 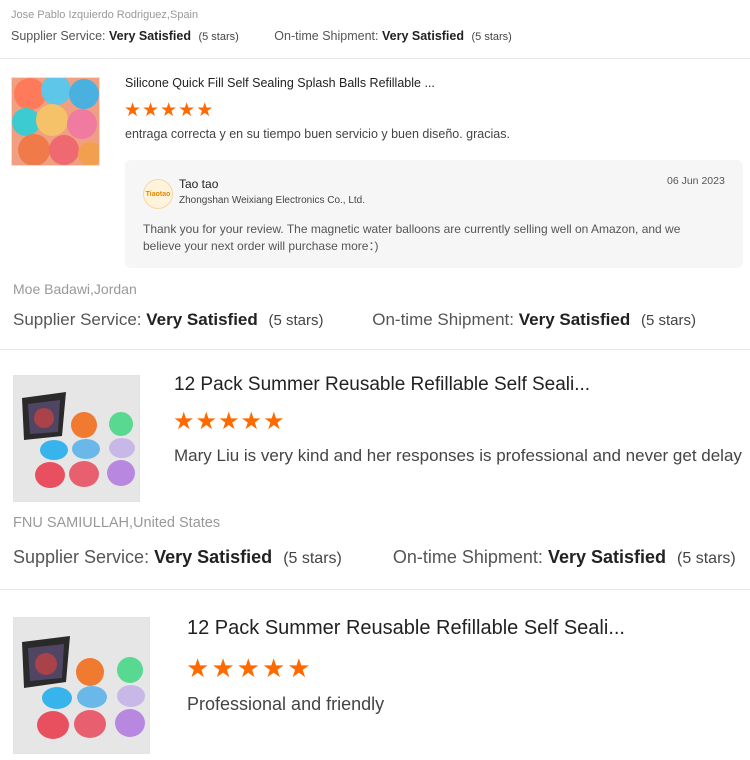 I want to click on reply-author: Tao tao, so click(x=199, y=184).